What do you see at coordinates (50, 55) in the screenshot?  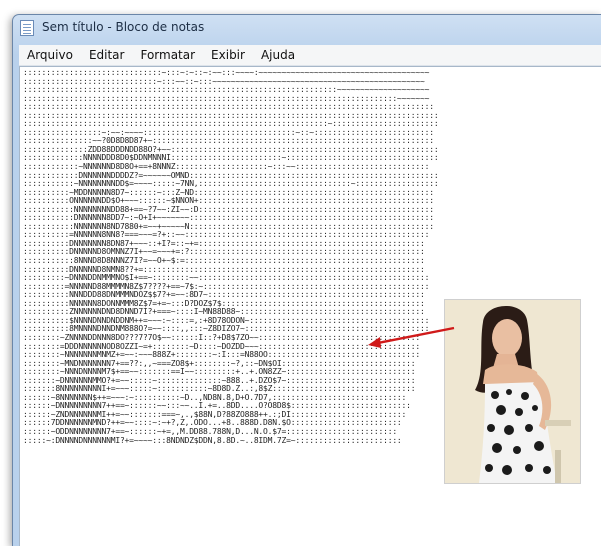 I see `menu-arquivo: Arquivo` at bounding box center [50, 55].